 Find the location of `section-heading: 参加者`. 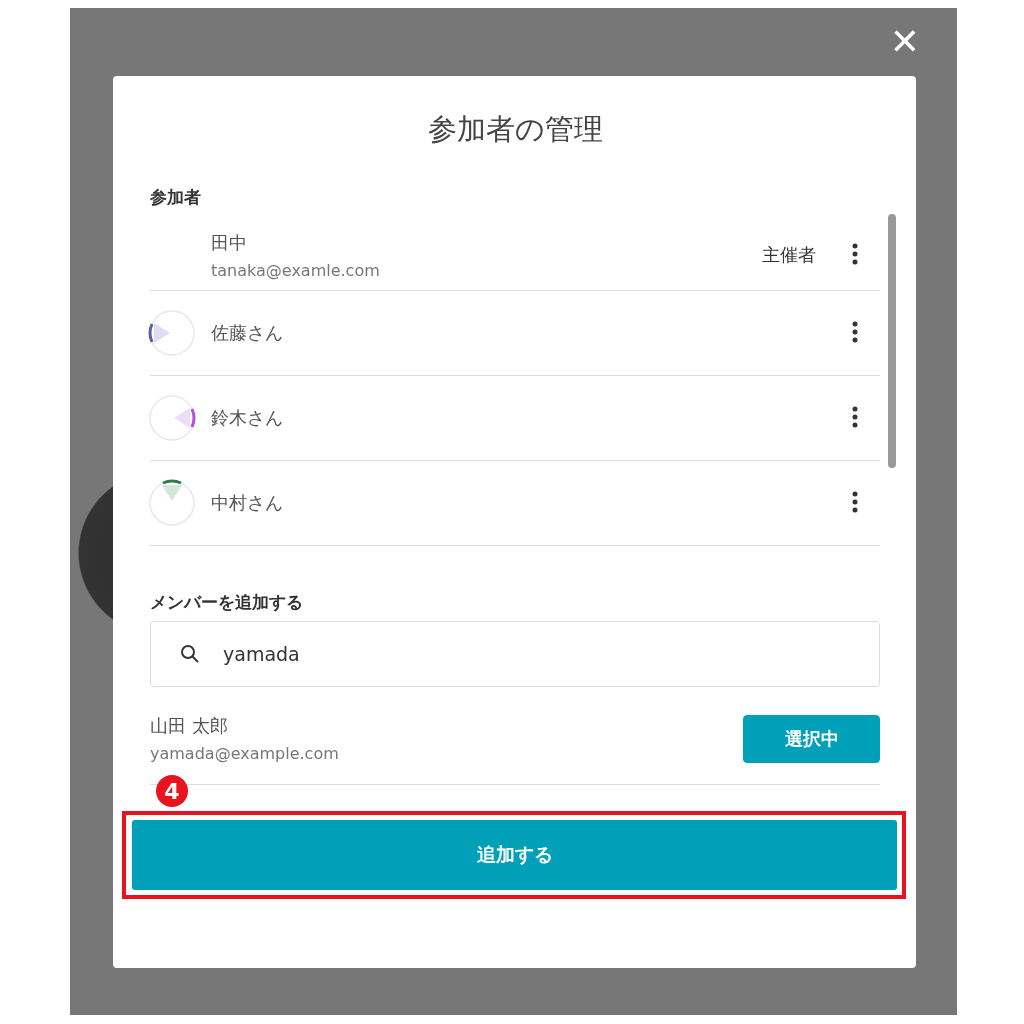

section-heading: 参加者 is located at coordinates (176, 197).